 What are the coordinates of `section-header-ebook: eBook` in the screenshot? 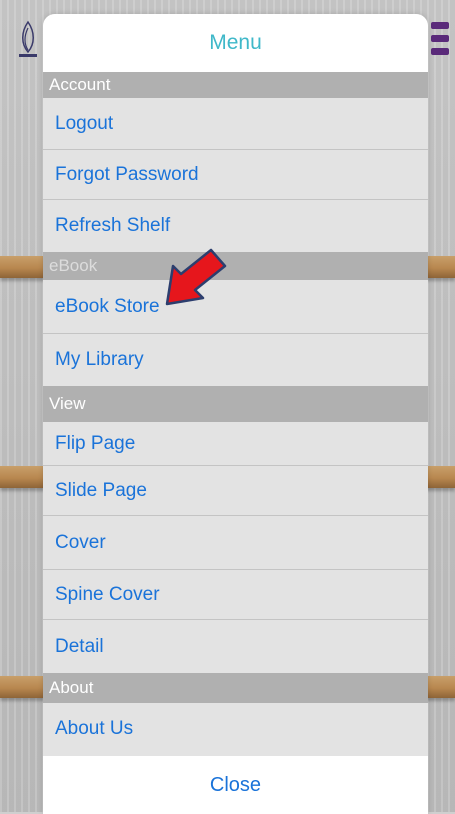 It's located at (235, 266).